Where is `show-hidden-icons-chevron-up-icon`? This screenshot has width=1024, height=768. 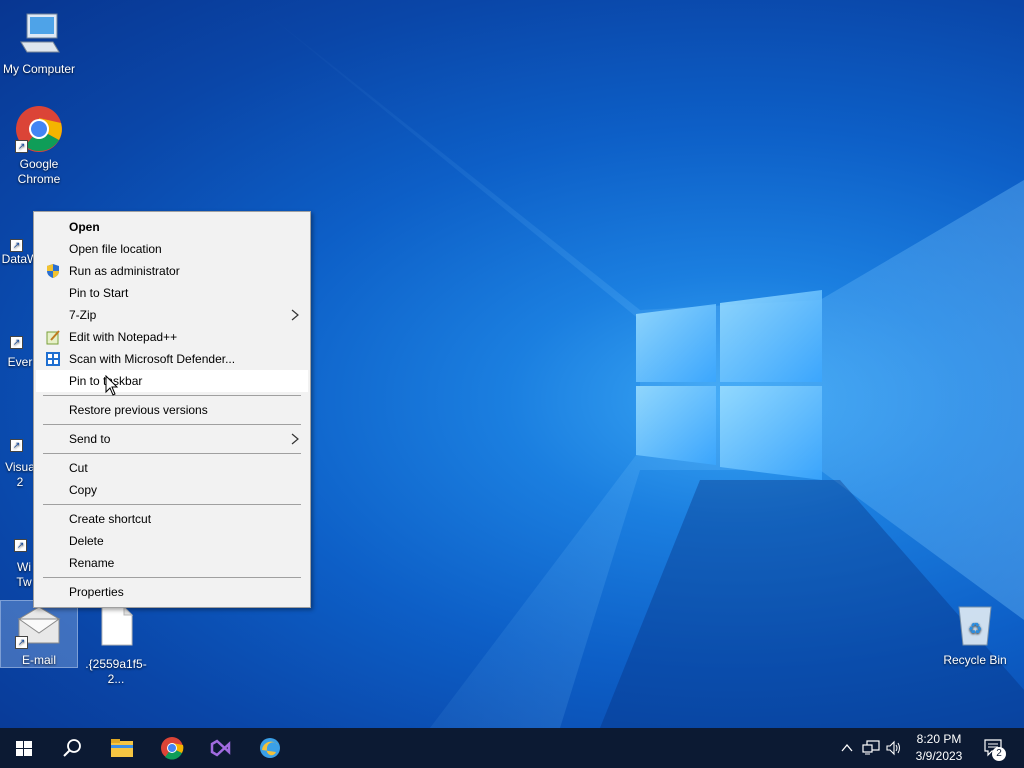
show-hidden-icons-chevron-up-icon is located at coordinates (847, 748).